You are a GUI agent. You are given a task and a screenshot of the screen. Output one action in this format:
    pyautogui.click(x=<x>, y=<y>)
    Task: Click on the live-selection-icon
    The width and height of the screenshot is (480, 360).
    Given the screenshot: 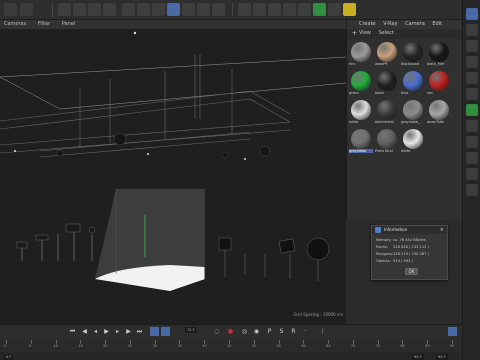 What is the action you would take?
    pyautogui.click(x=79, y=9)
    